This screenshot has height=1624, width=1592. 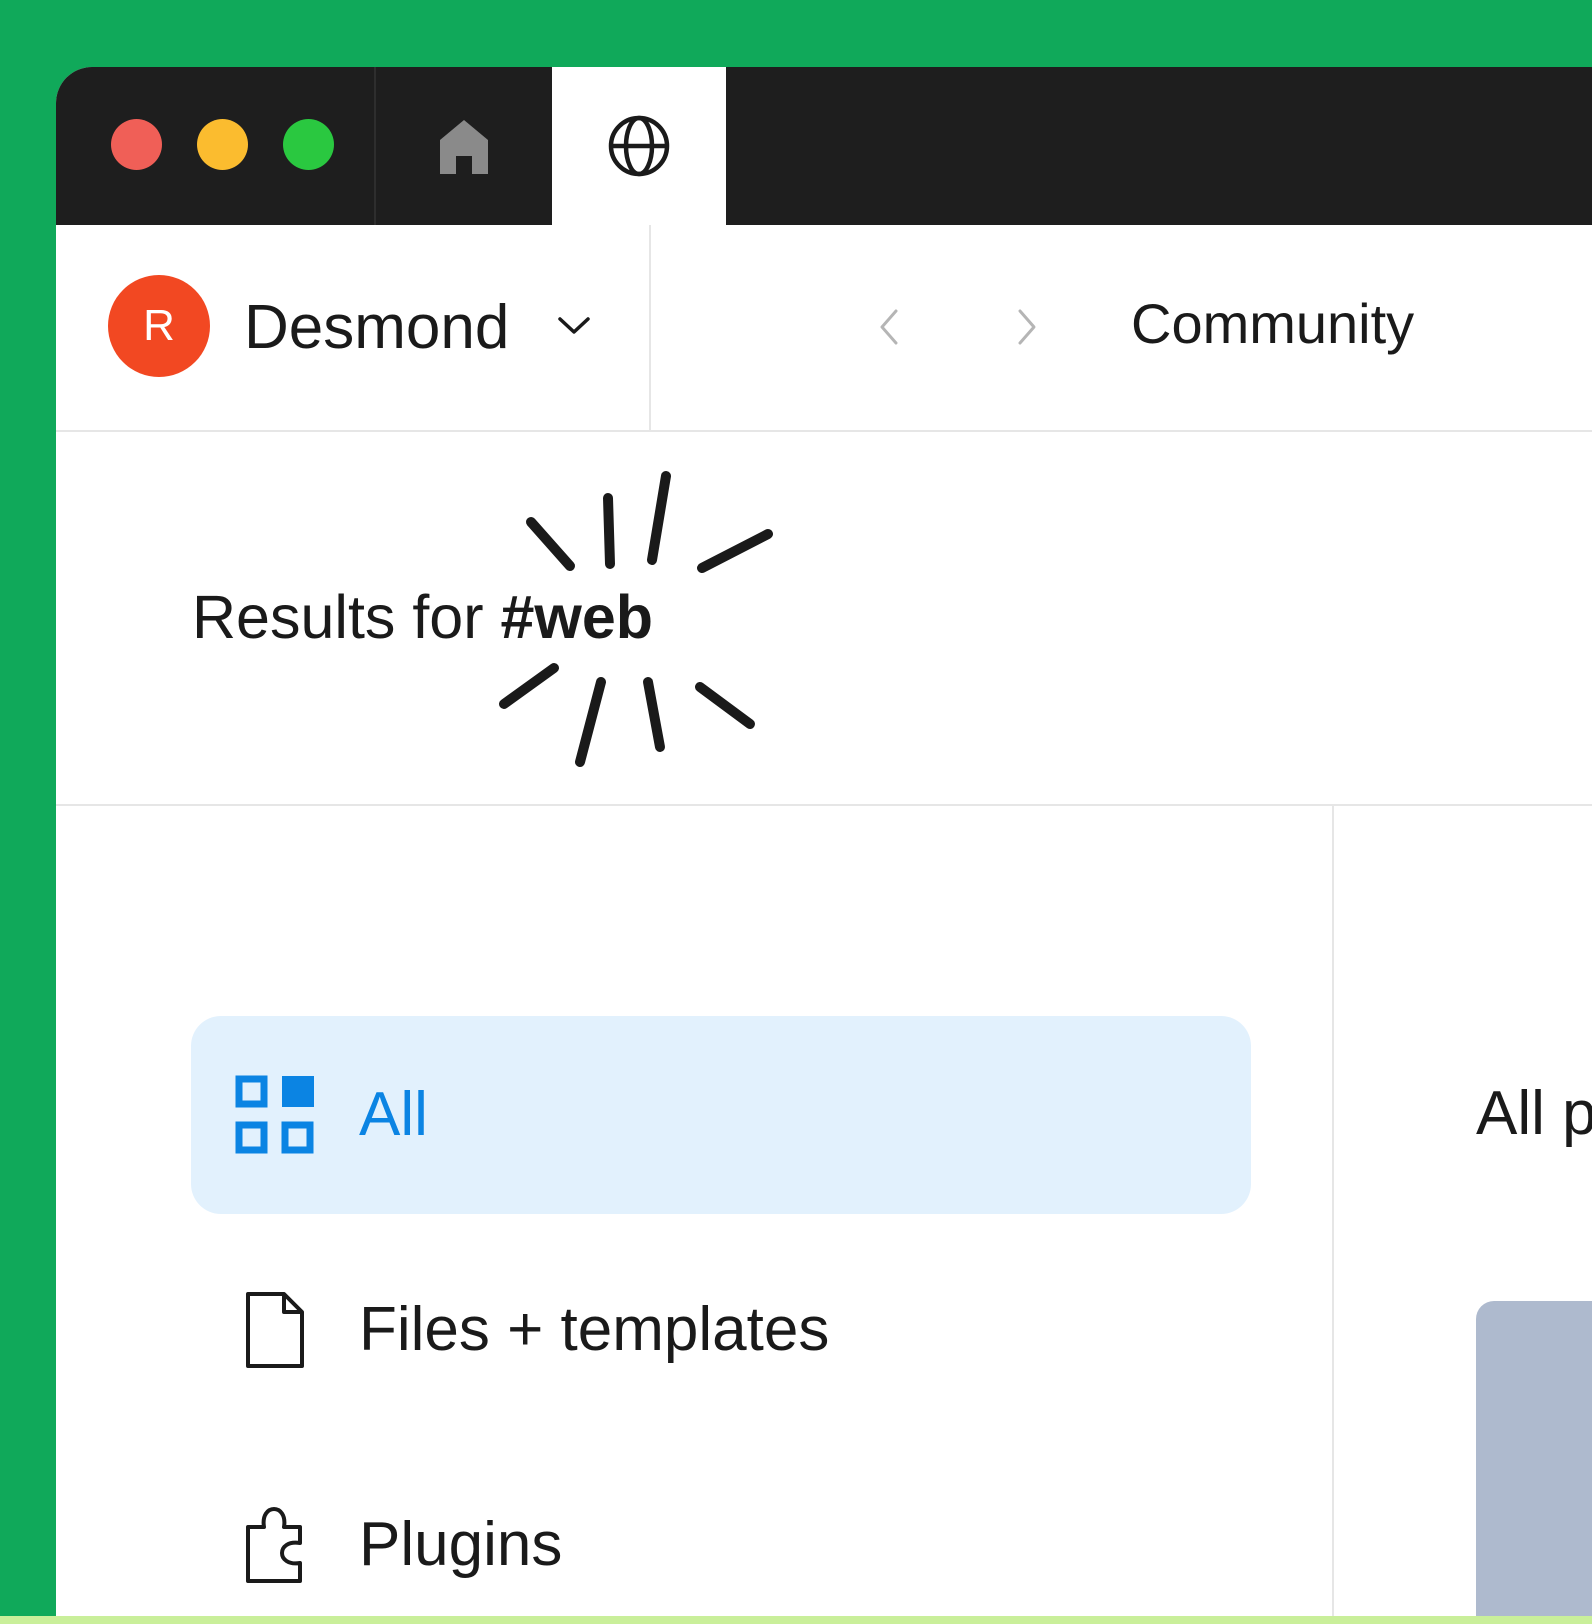 I want to click on header-bar: R Desmond Community, so click(x=824, y=328).